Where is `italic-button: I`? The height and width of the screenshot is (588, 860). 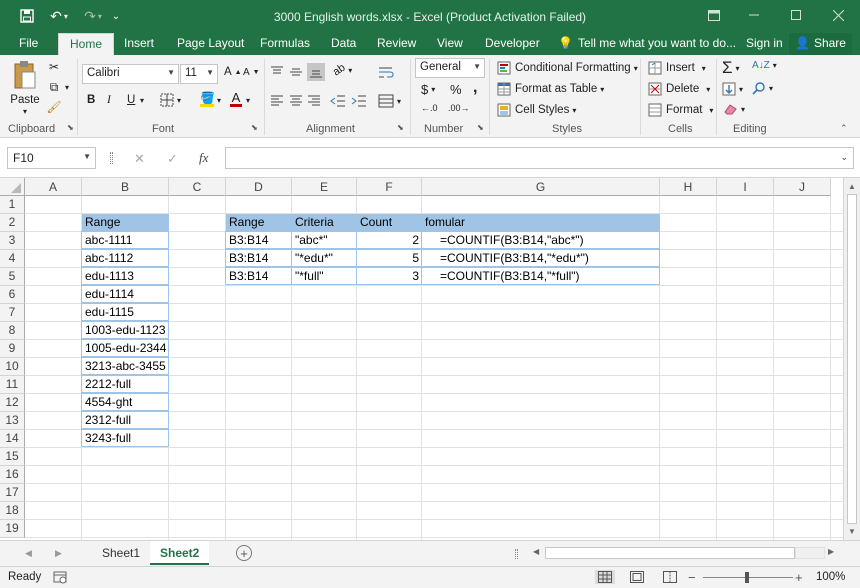 italic-button: I is located at coordinates (109, 100).